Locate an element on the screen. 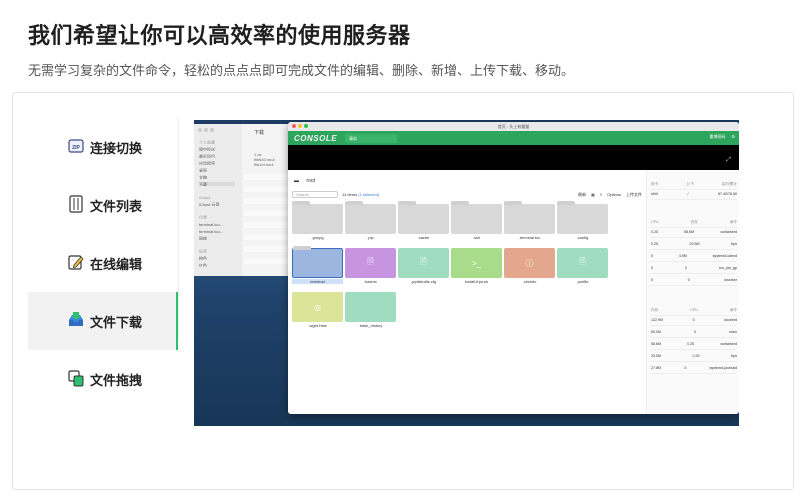 This screenshot has height=500, width=804. file-item: .pip is located at coordinates (370, 220).